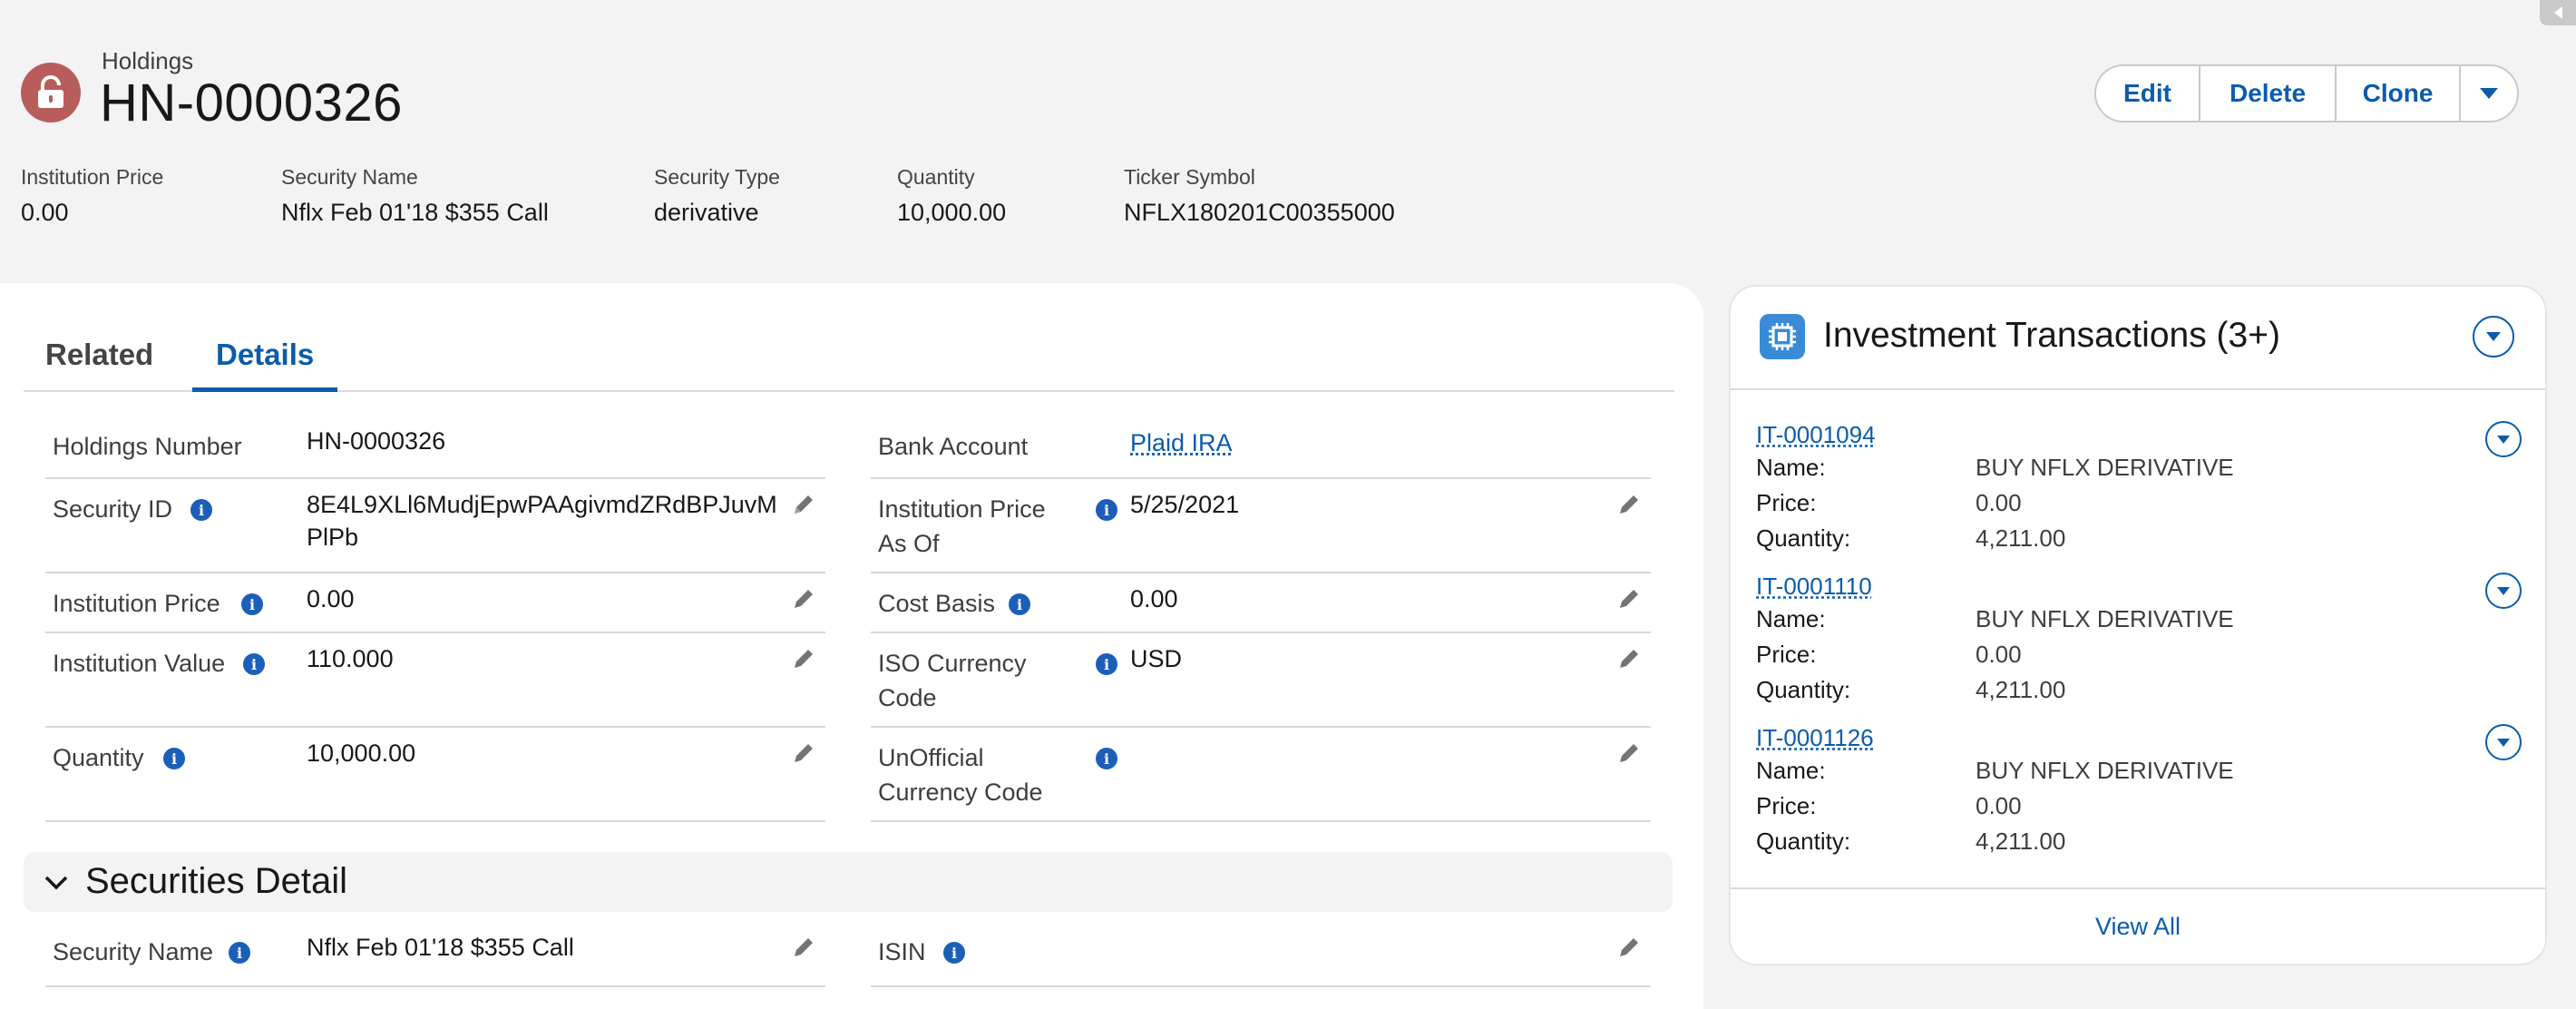 The height and width of the screenshot is (1009, 2576). Describe the element at coordinates (1816, 435) in the screenshot. I see `transaction-link: IT-0001094` at that location.